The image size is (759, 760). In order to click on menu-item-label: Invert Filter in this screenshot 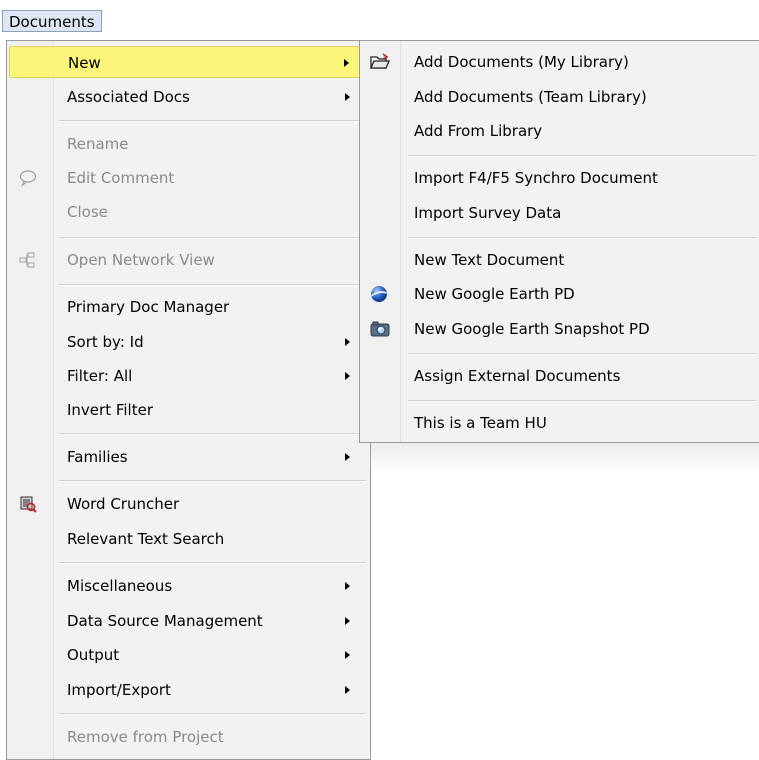, I will do `click(110, 410)`.